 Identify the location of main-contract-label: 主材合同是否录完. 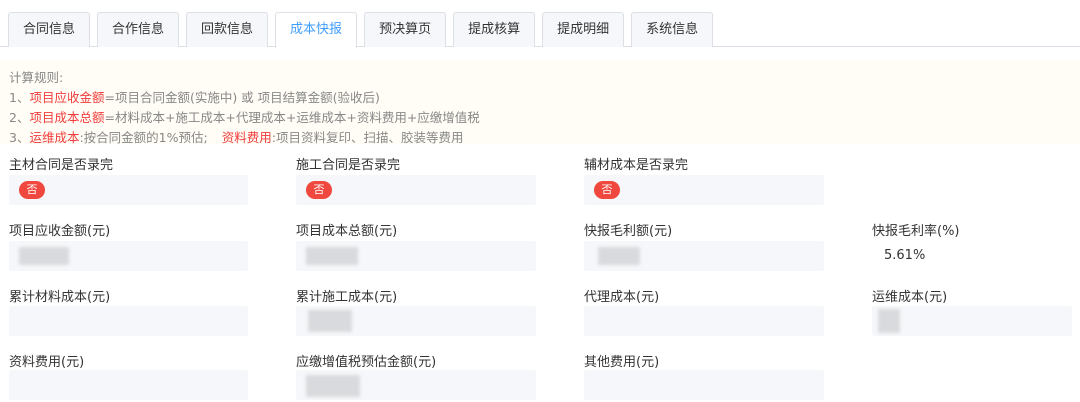
(61, 165).